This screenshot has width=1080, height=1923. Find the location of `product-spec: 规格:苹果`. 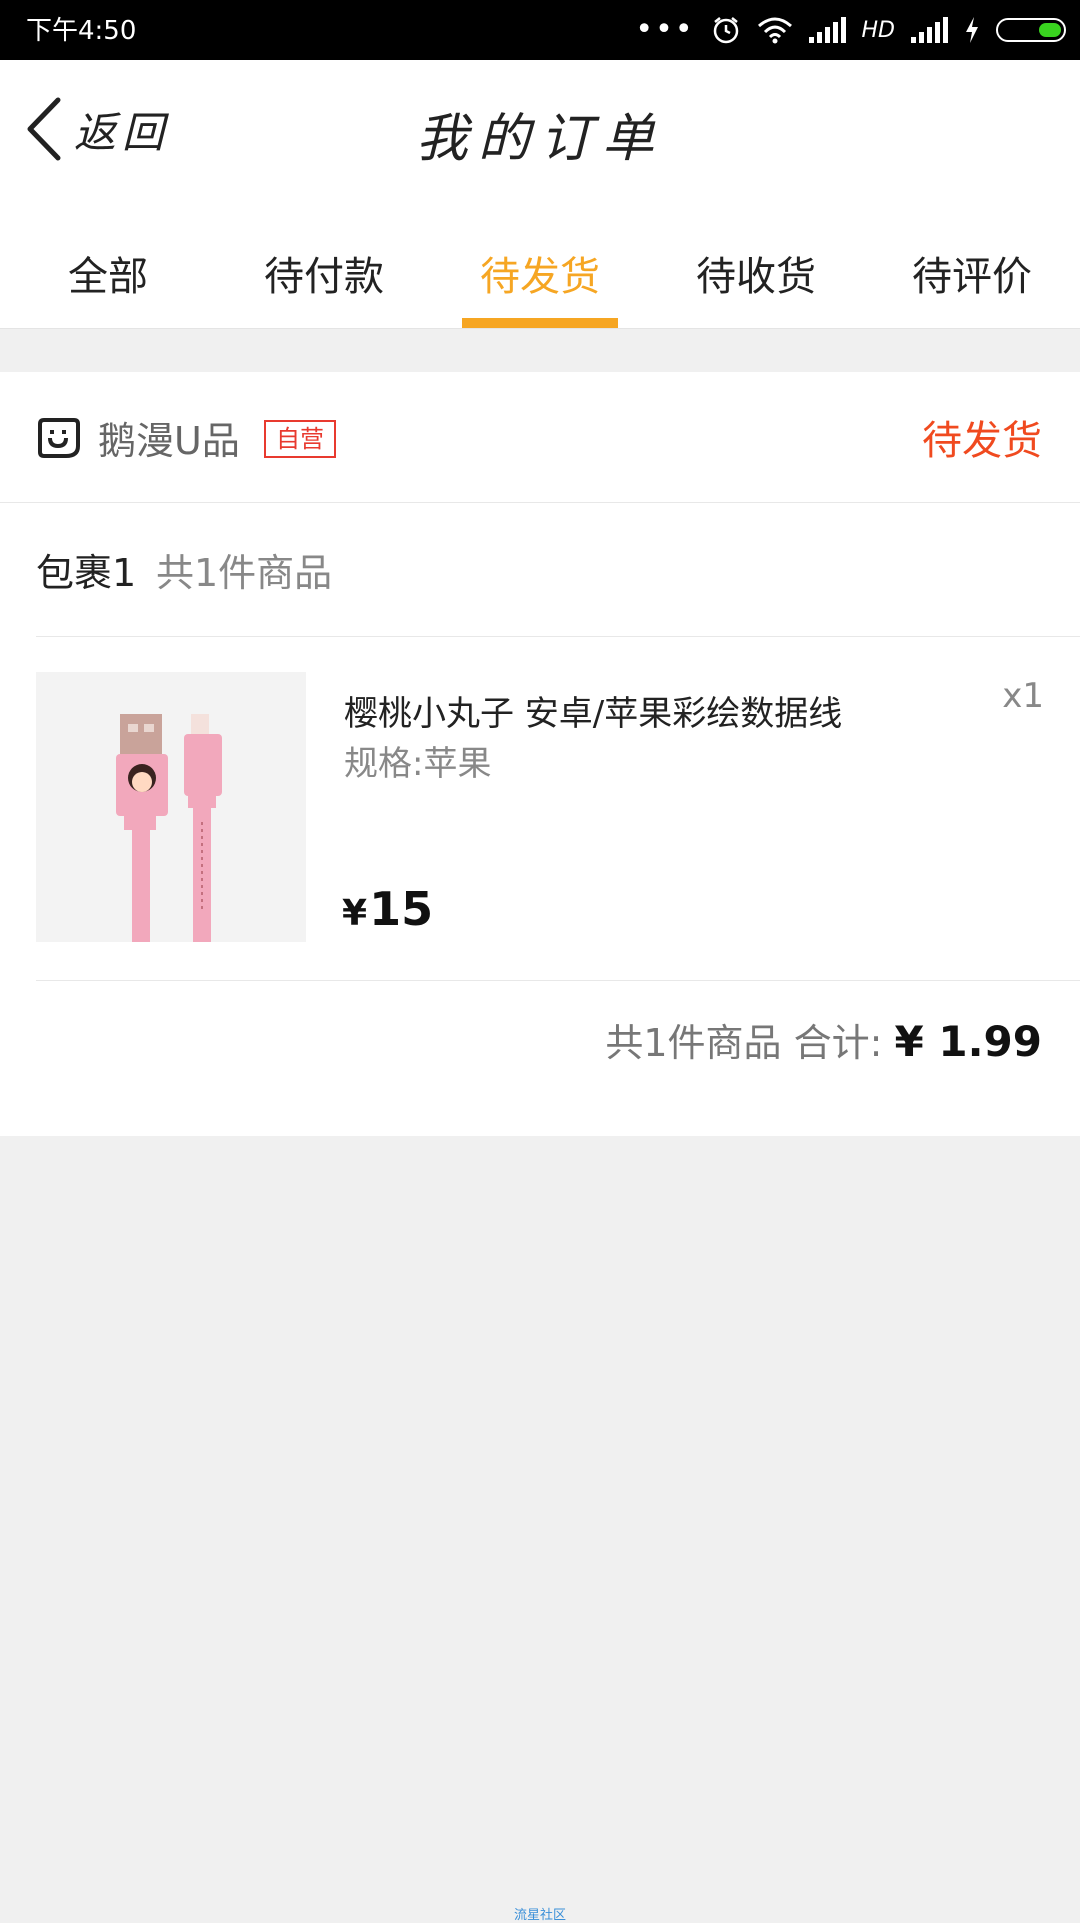

product-spec: 规格:苹果 is located at coordinates (418, 764).